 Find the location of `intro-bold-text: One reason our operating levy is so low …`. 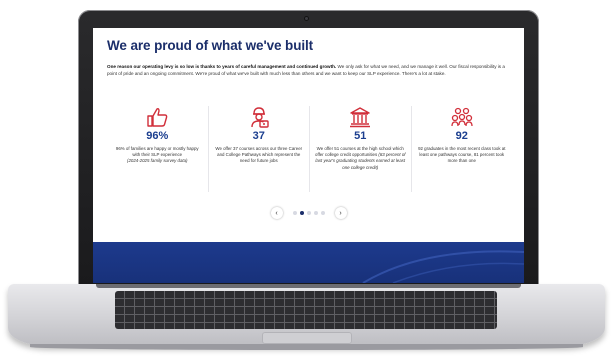

intro-bold-text: One reason our operating levy is so low … is located at coordinates (222, 66).